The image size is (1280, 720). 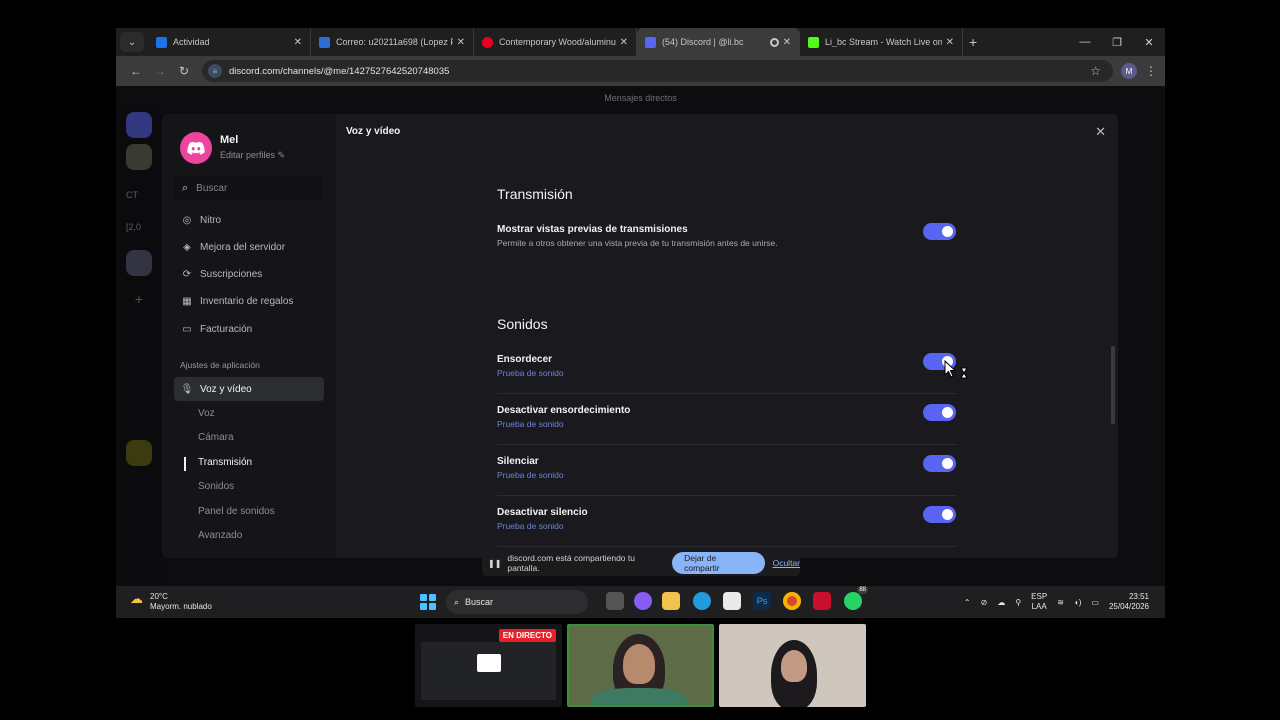 What do you see at coordinates (249, 220) in the screenshot?
I see `nav-nitro: ◎ Nitro` at bounding box center [249, 220].